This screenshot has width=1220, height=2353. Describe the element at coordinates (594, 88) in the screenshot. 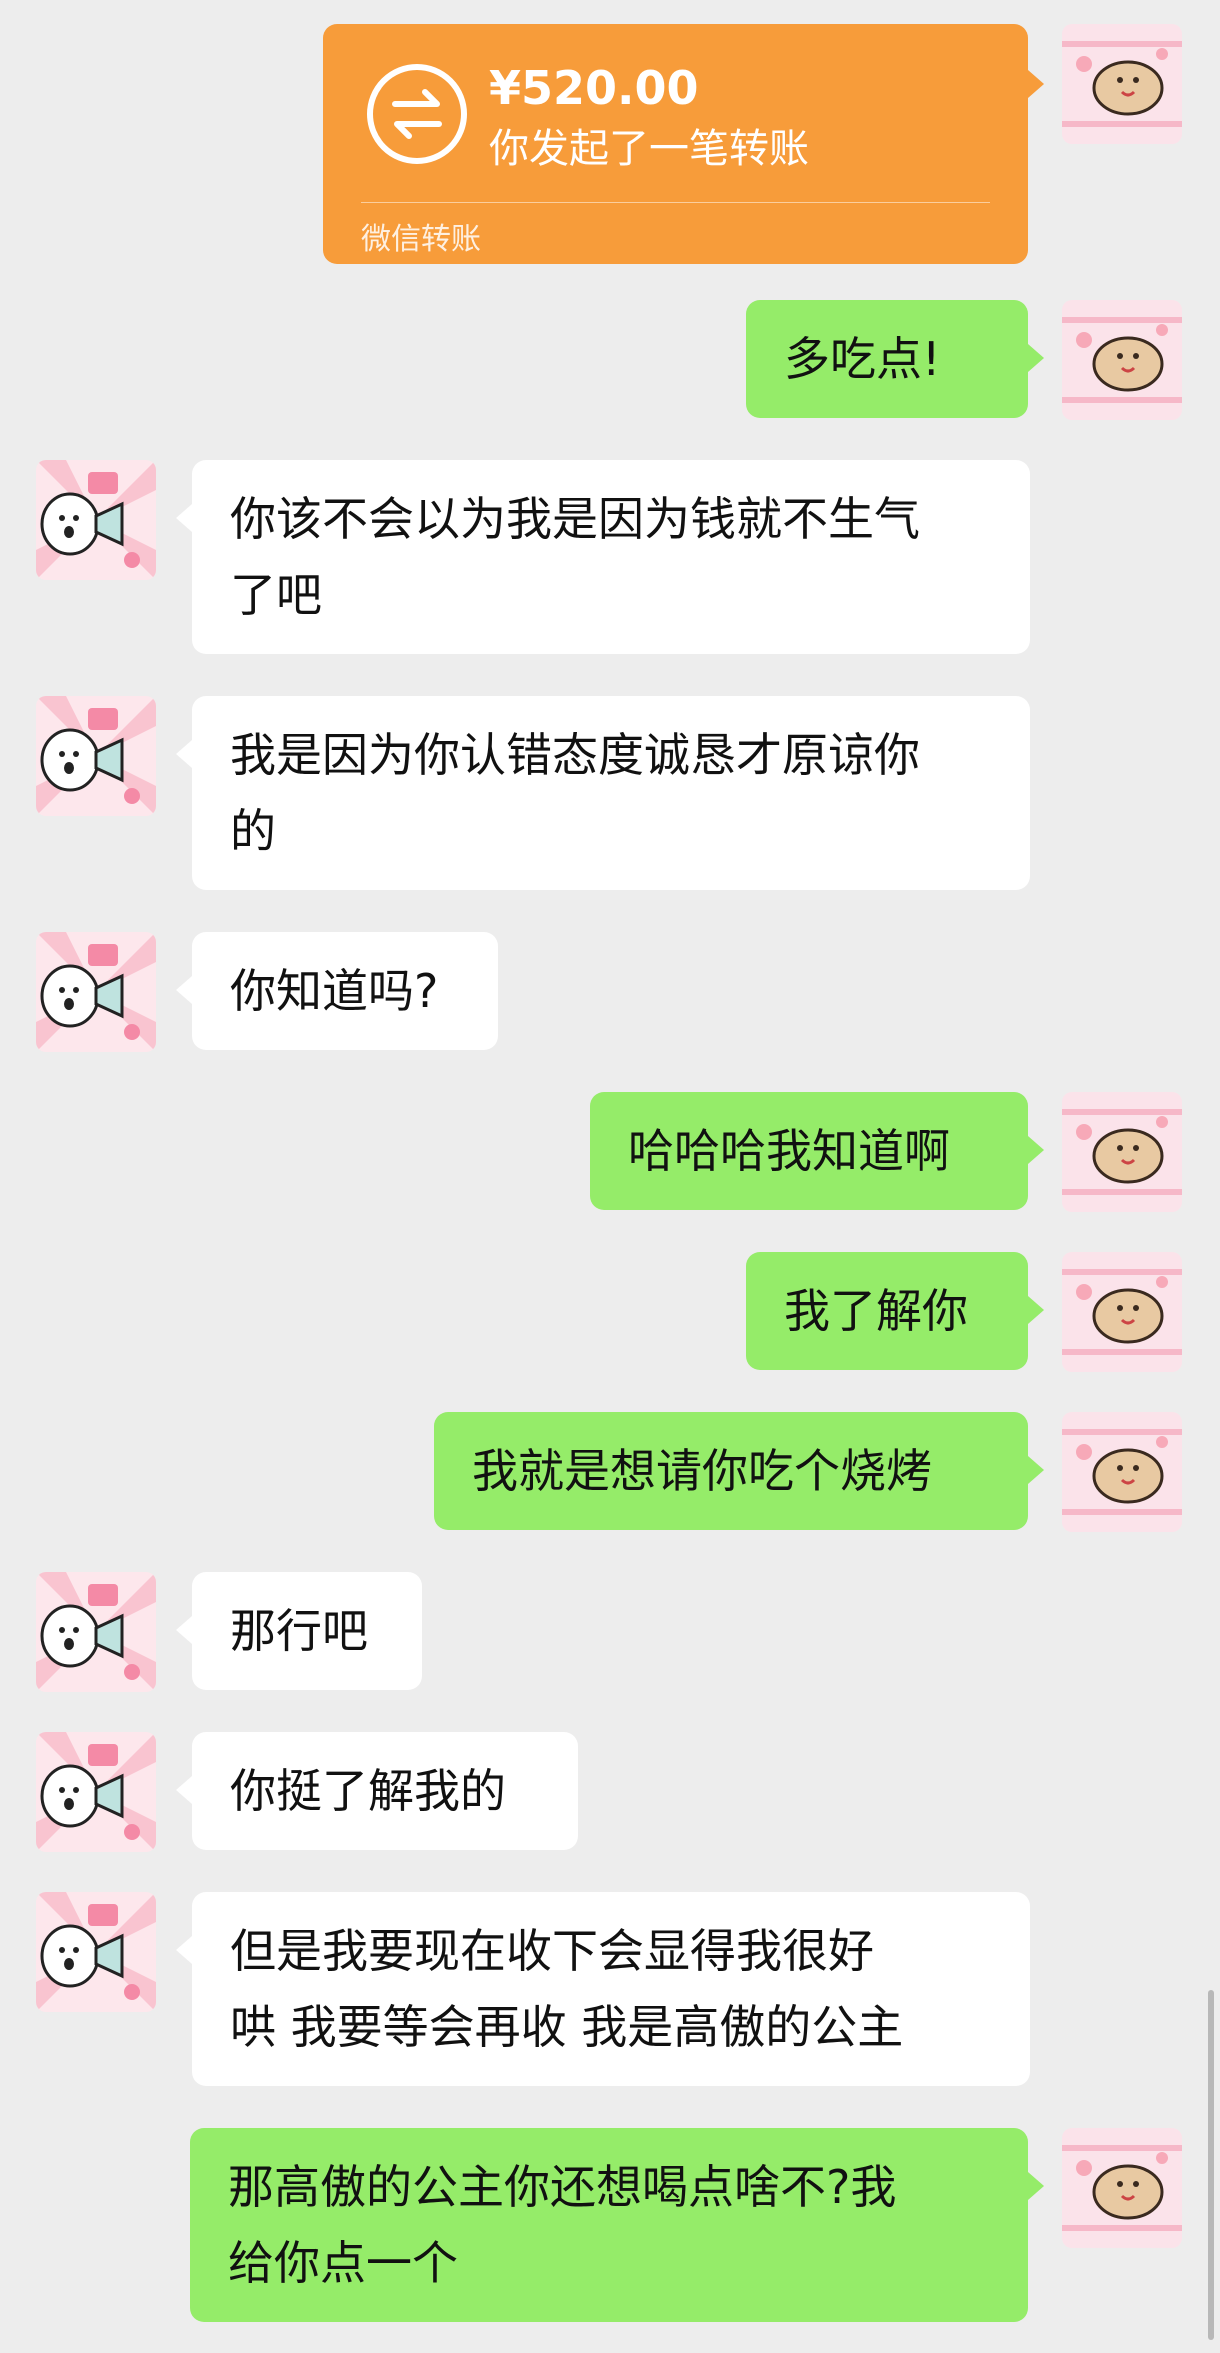

I see `transfer-amount: ¥520.00` at that location.